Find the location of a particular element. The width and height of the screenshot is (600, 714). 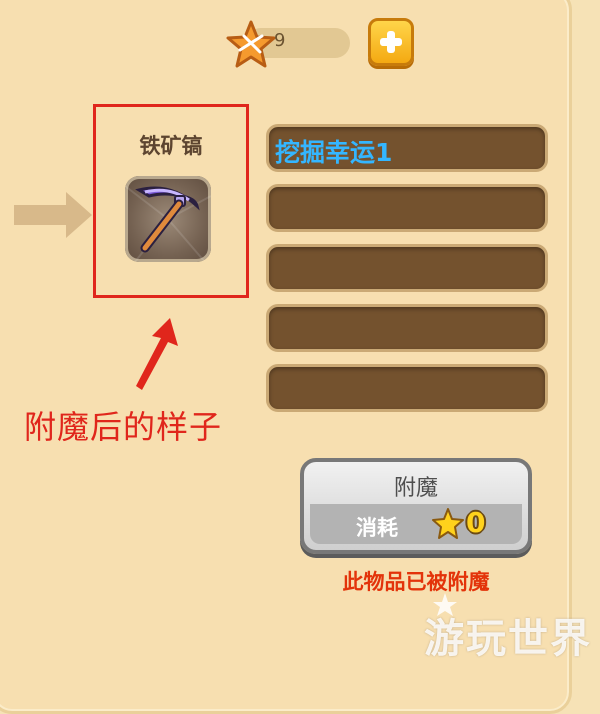

cost-label: 消耗 is located at coordinates (377, 528).